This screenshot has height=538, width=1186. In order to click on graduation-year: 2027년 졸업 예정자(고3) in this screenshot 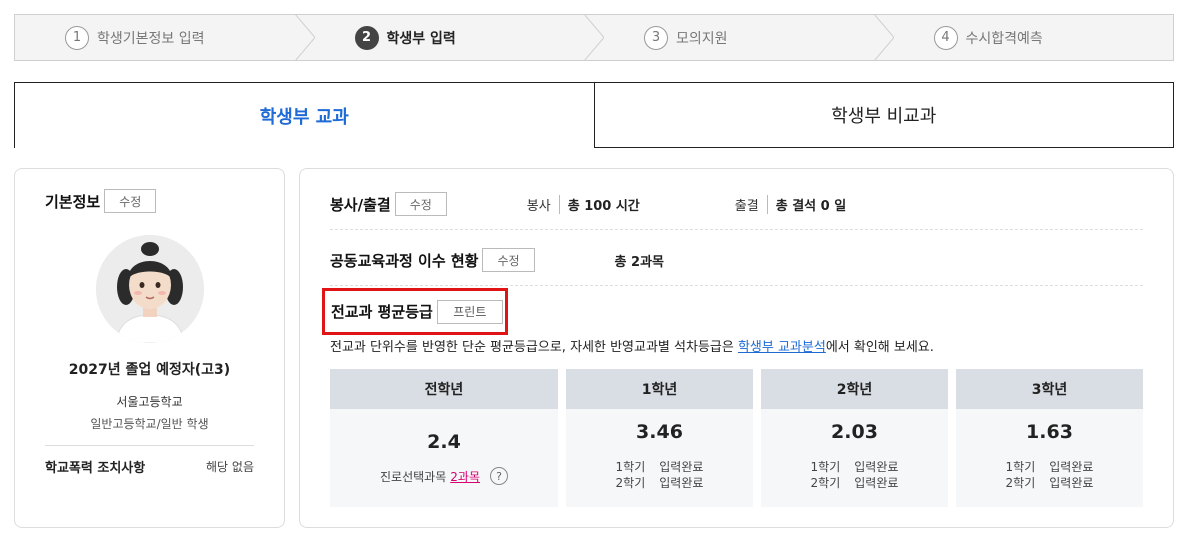, I will do `click(149, 370)`.